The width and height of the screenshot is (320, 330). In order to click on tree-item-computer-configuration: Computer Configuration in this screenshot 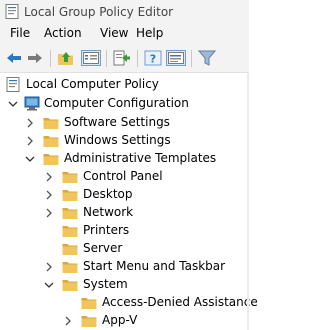, I will do `click(124, 104)`.